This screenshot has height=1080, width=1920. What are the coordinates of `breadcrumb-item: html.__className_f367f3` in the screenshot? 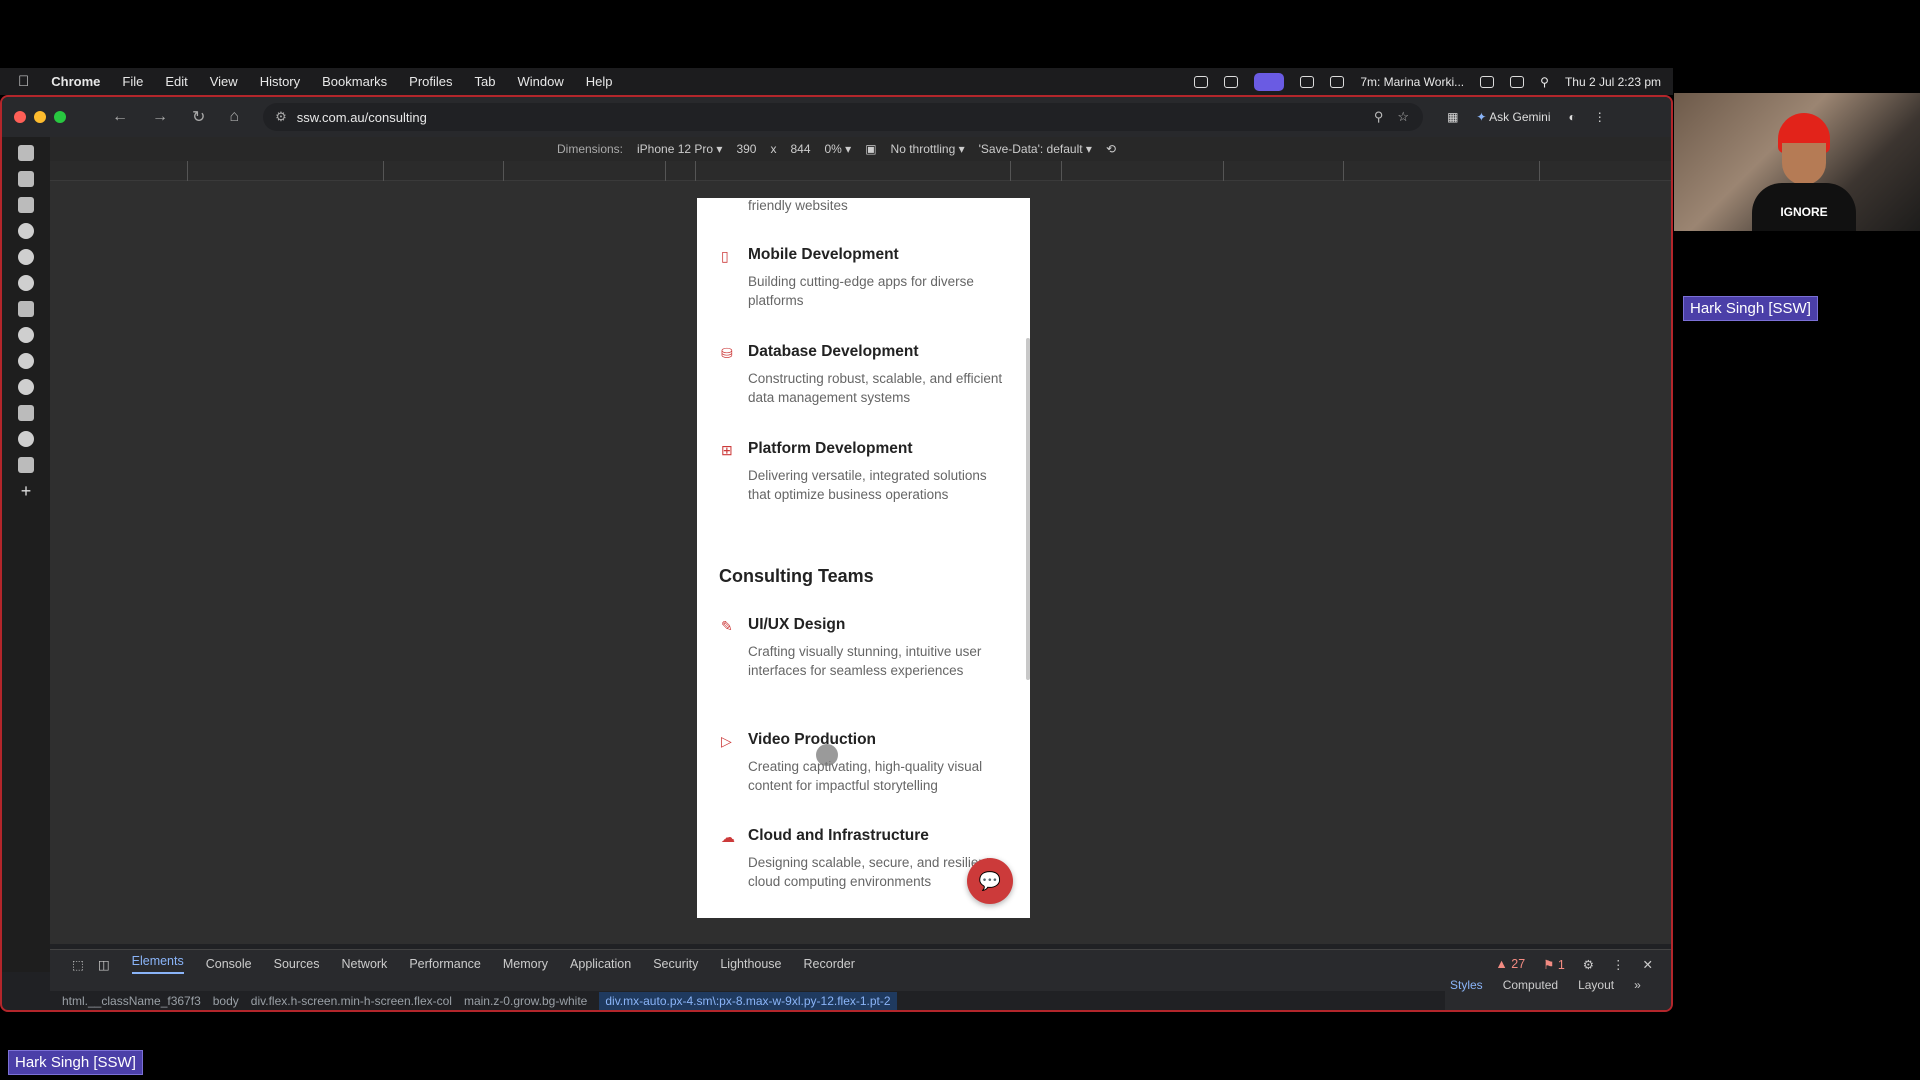 It's located at (131, 1001).